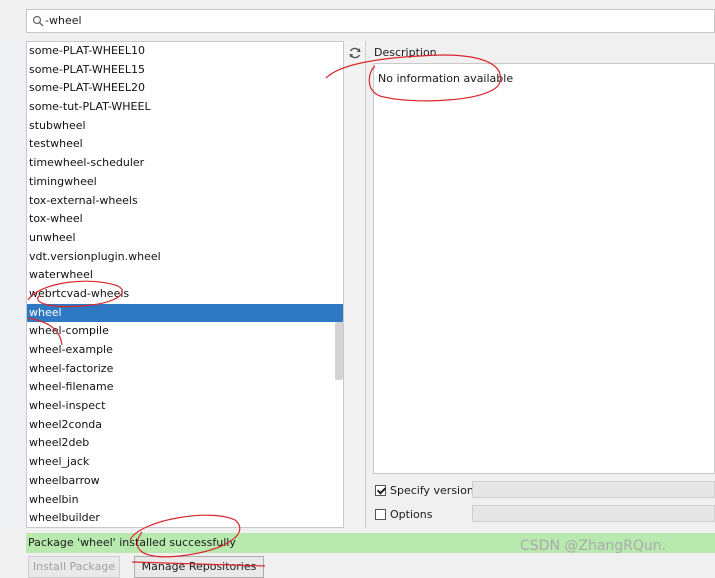 The image size is (715, 578). I want to click on version-select, so click(593, 489).